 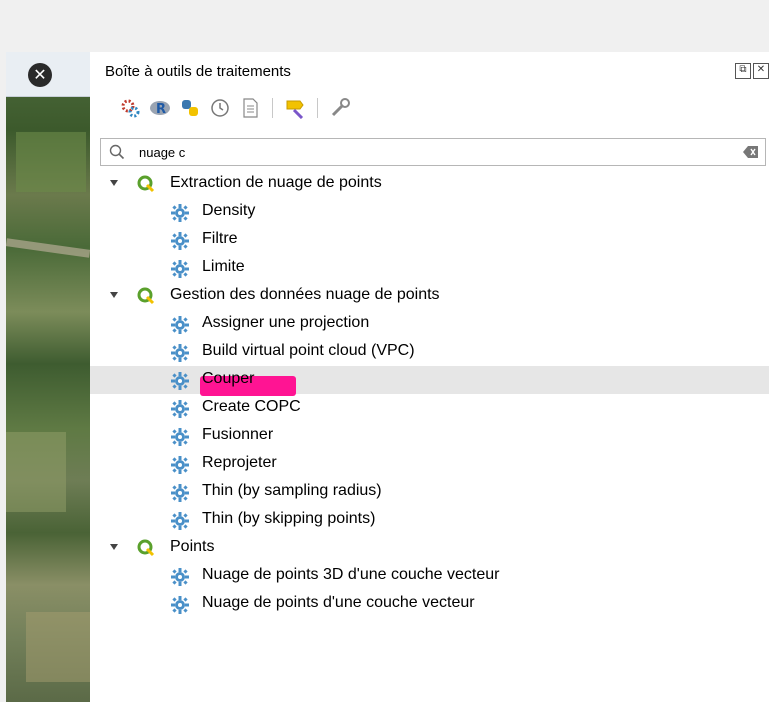 I want to click on tree-item-label: Nuage de points d'une couche vecteur, so click(x=338, y=602).